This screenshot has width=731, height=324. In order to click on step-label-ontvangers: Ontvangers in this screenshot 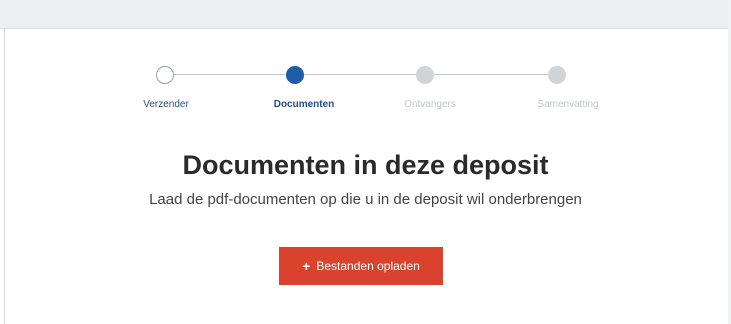, I will do `click(430, 104)`.